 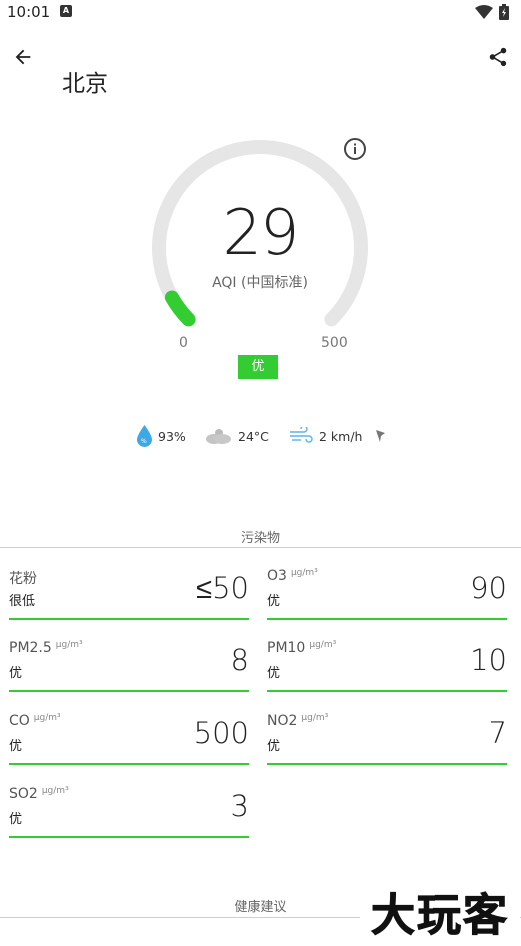 I want to click on arrow-back-icon, so click(x=23, y=57).